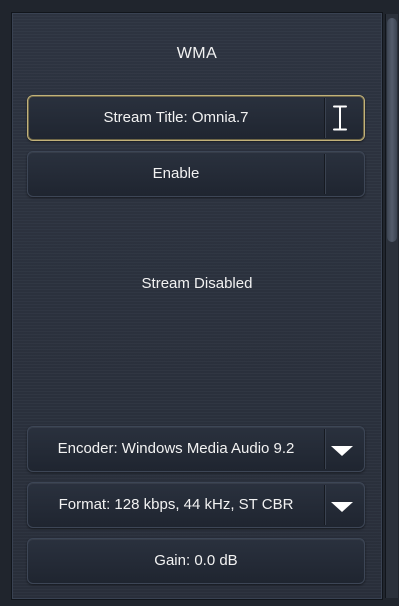 Image resolution: width=399 pixels, height=606 pixels. Describe the element at coordinates (324, 174) in the screenshot. I see `enable-divider` at that location.